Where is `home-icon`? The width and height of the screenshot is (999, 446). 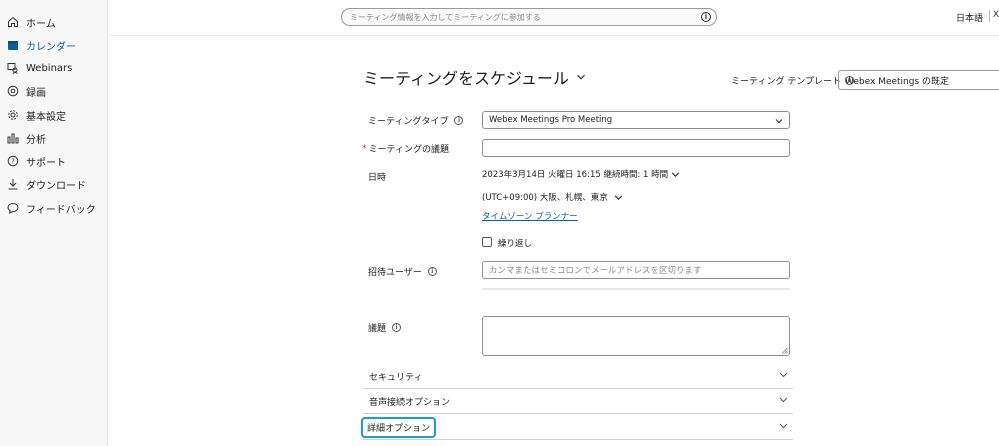
home-icon is located at coordinates (13, 21).